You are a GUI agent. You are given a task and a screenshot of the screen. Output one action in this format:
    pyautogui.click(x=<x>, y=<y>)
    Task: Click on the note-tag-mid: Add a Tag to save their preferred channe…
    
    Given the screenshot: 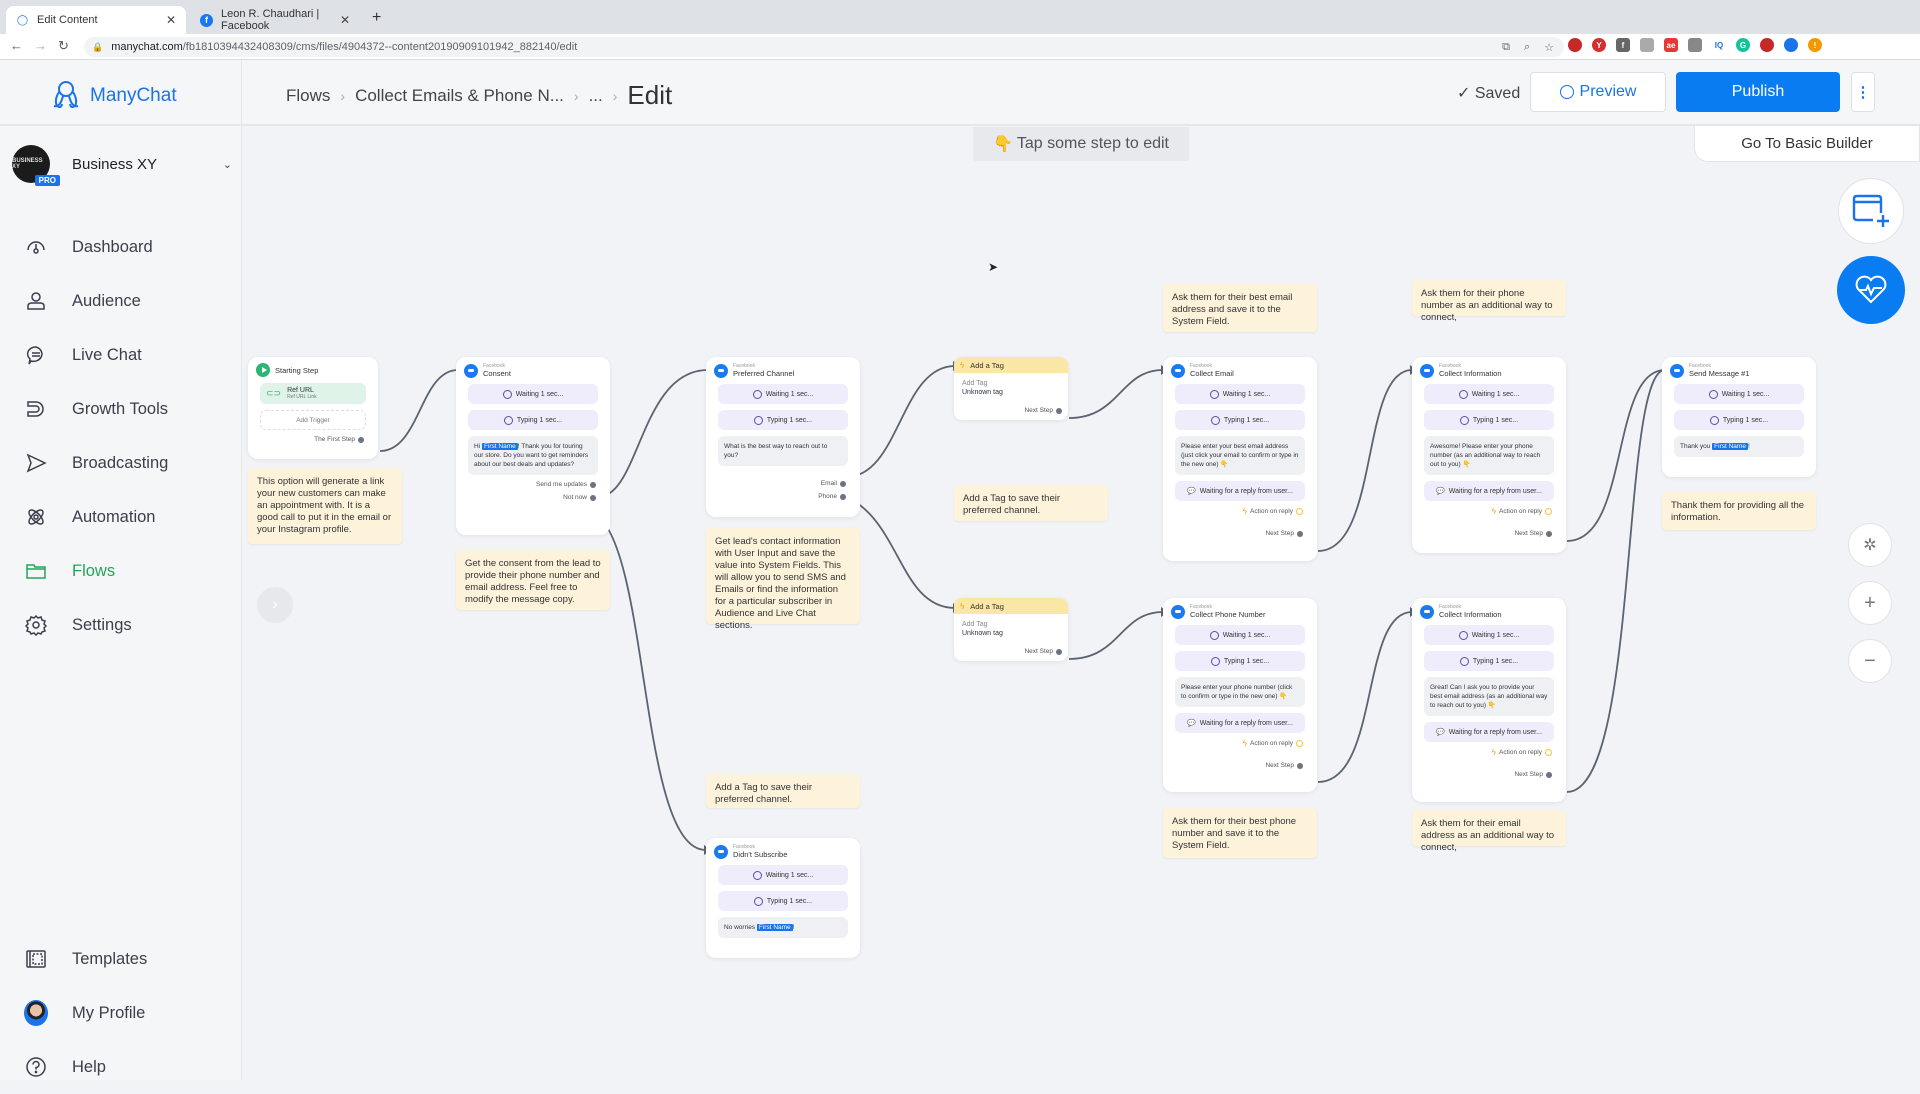 What is the action you would take?
    pyautogui.click(x=1031, y=503)
    